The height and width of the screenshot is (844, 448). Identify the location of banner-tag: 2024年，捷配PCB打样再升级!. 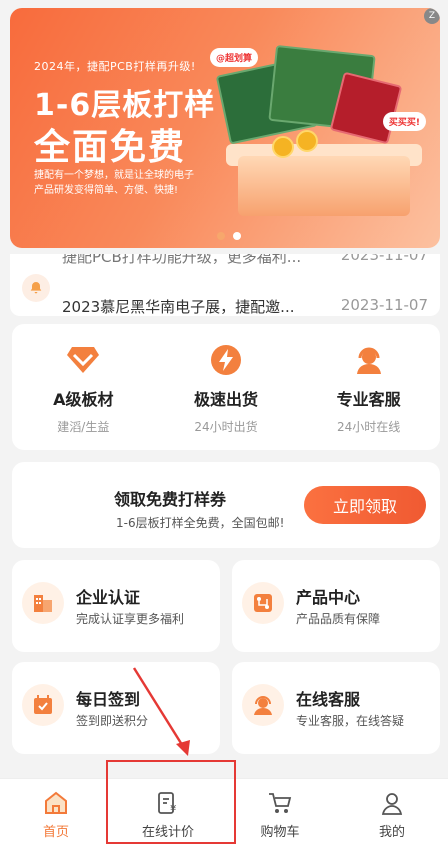
(115, 66).